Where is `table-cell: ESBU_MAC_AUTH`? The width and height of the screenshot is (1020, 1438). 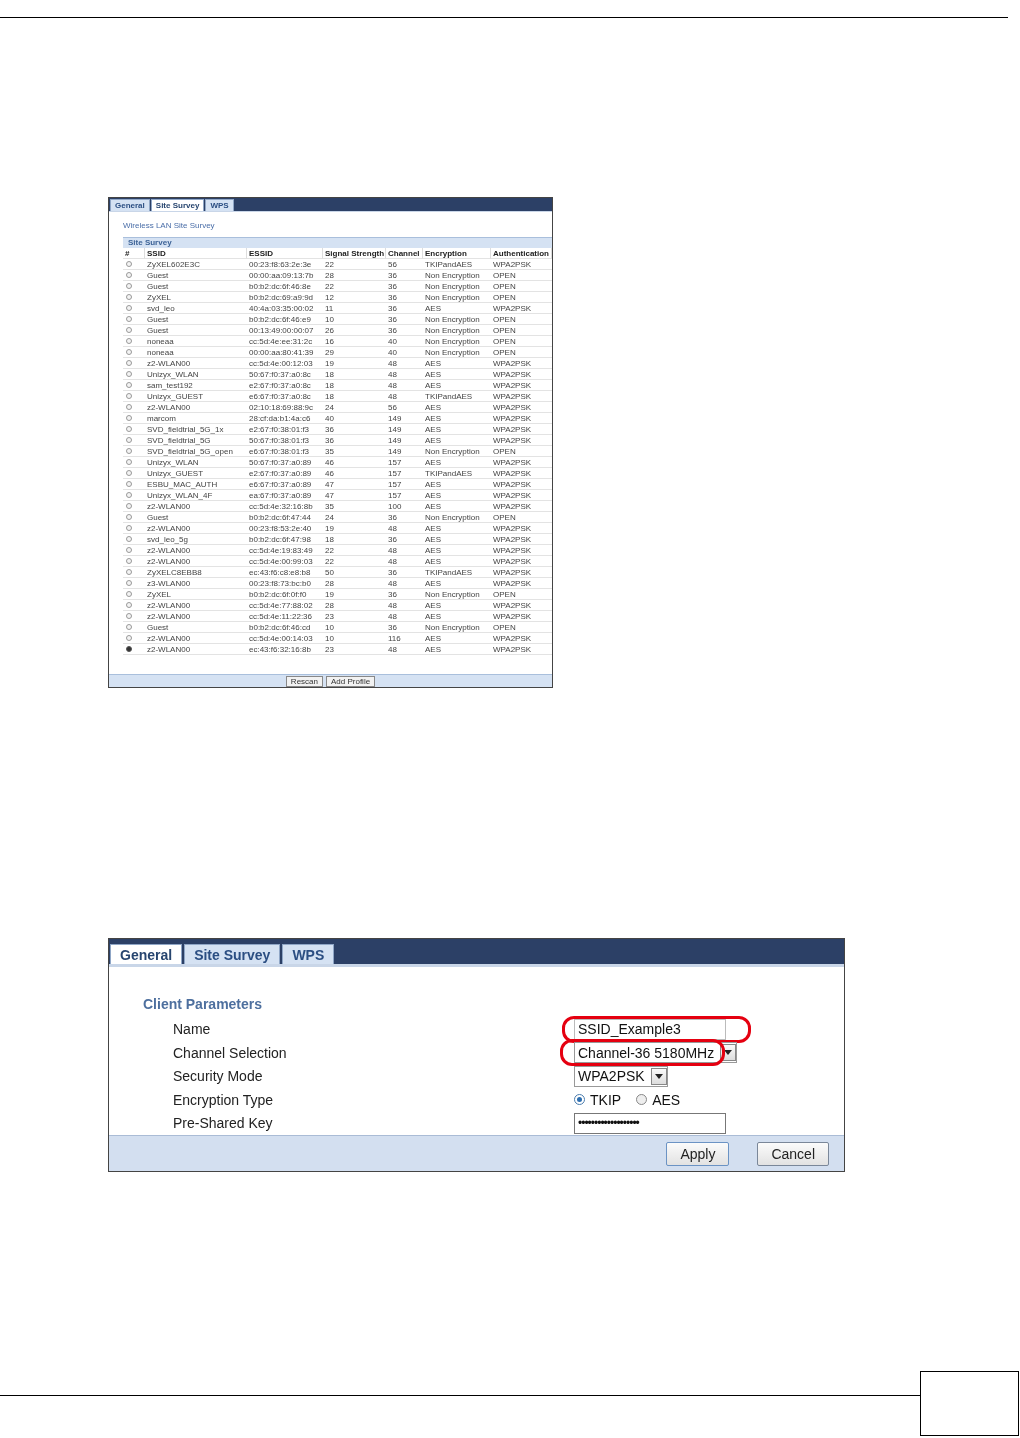 table-cell: ESBU_MAC_AUTH is located at coordinates (196, 484).